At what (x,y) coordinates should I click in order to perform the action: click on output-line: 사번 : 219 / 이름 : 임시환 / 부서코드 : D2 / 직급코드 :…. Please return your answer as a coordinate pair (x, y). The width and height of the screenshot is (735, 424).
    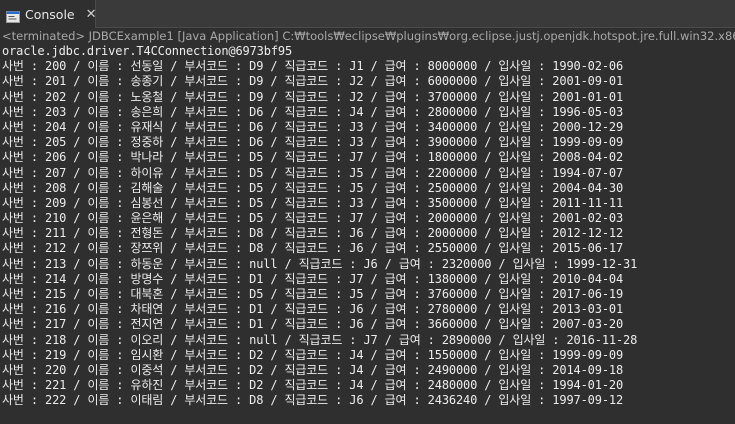
    Looking at the image, I should click on (313, 354).